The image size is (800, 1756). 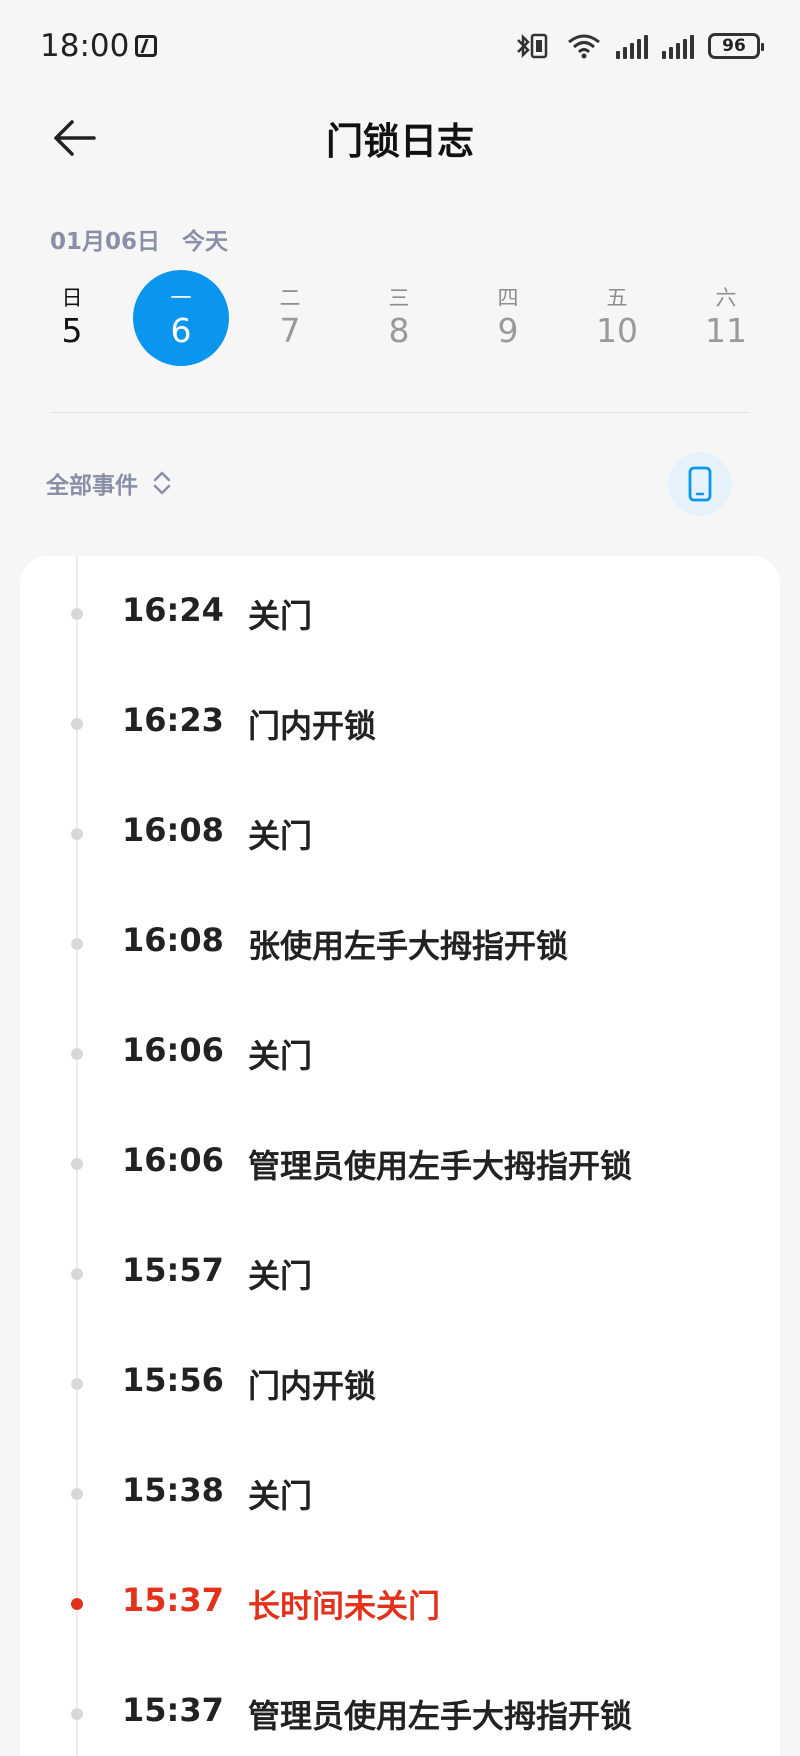 I want to click on day-sun: 日 5, so click(x=72, y=318).